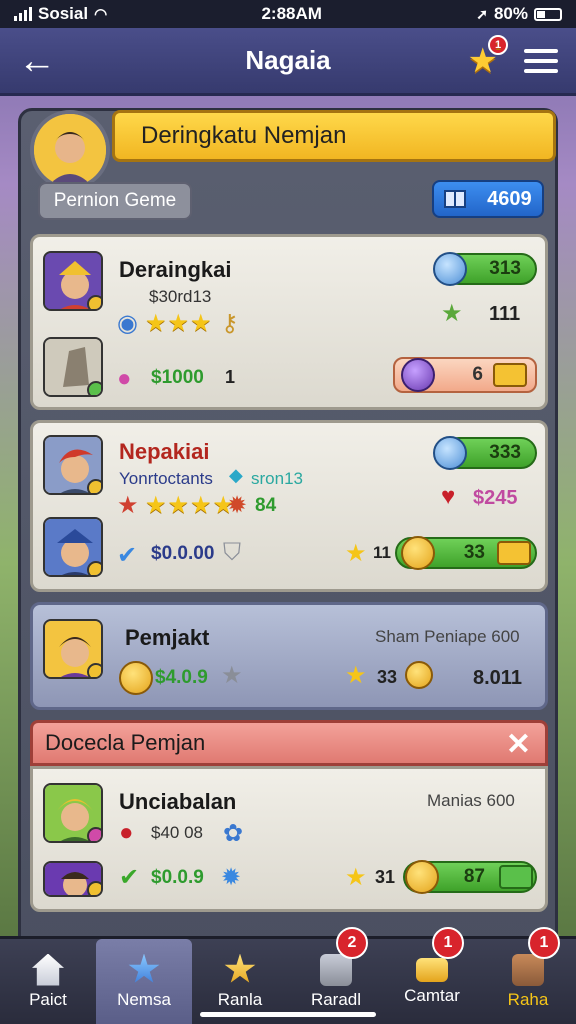 The height and width of the screenshot is (1024, 576). What do you see at coordinates (516, 877) in the screenshot?
I see `check-icon` at bounding box center [516, 877].